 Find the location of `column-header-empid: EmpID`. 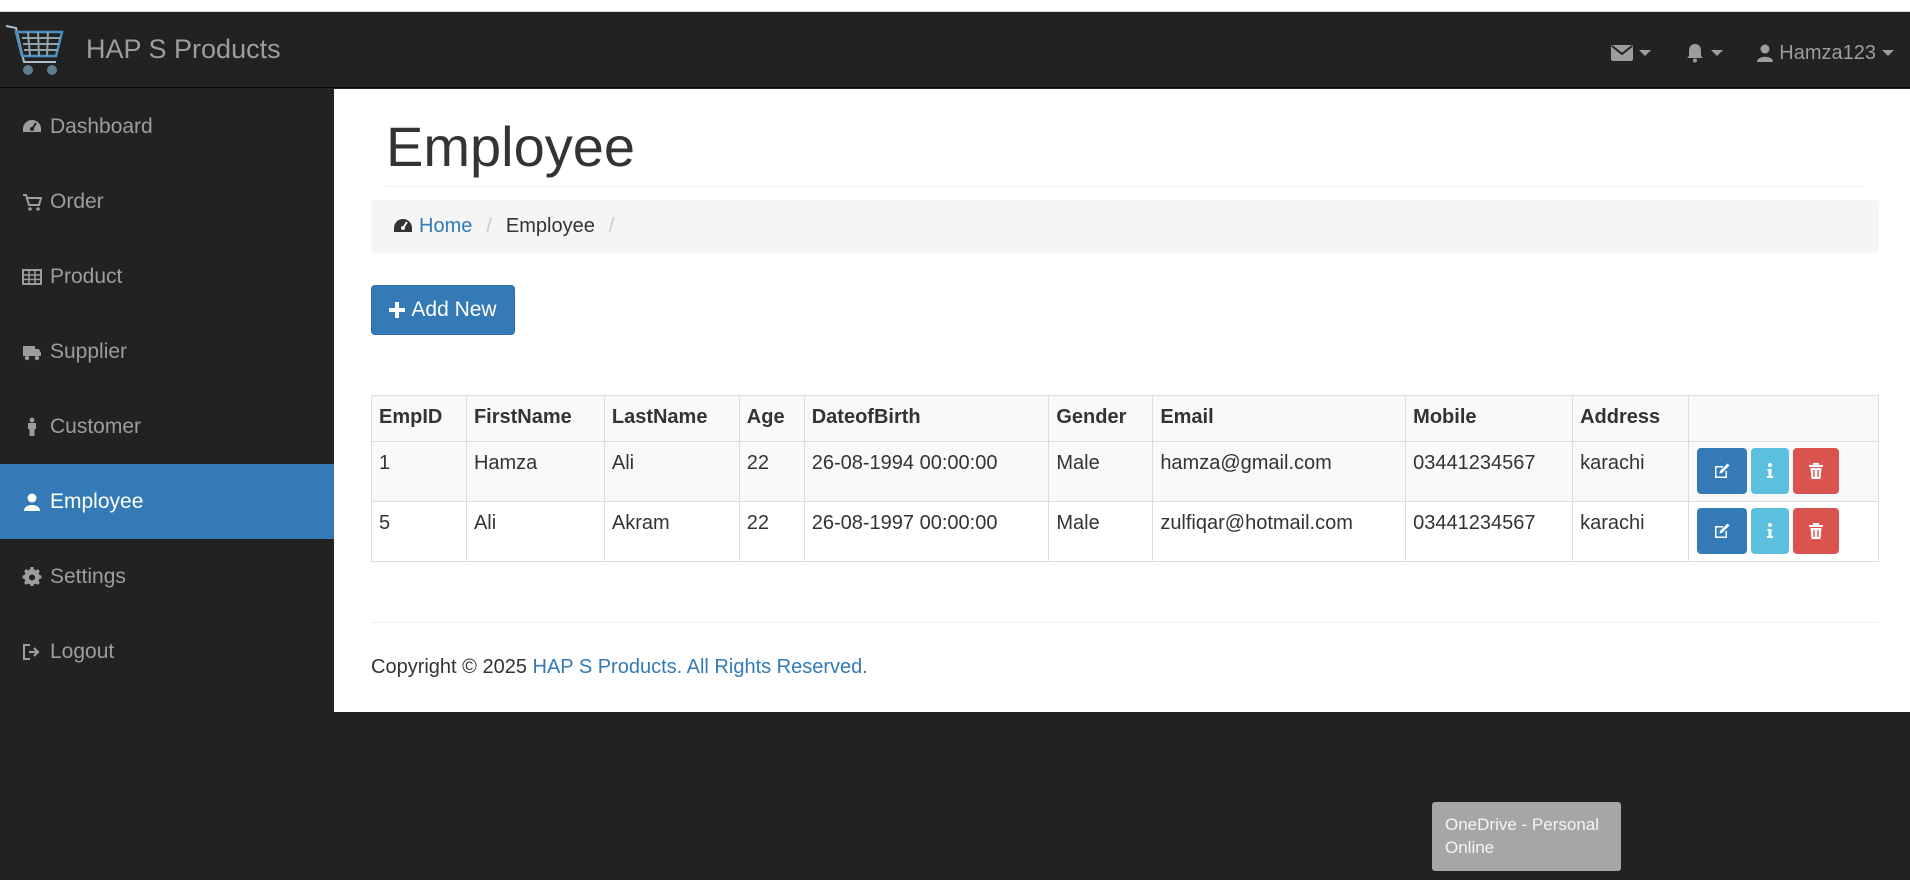

column-header-empid: EmpID is located at coordinates (419, 418).